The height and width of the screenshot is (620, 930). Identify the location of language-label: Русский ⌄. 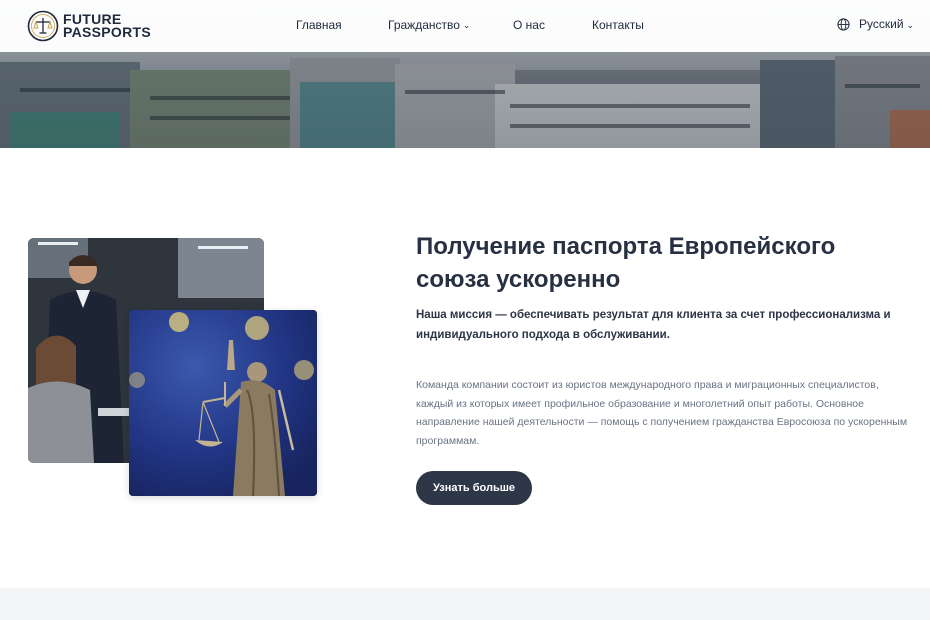
(887, 24).